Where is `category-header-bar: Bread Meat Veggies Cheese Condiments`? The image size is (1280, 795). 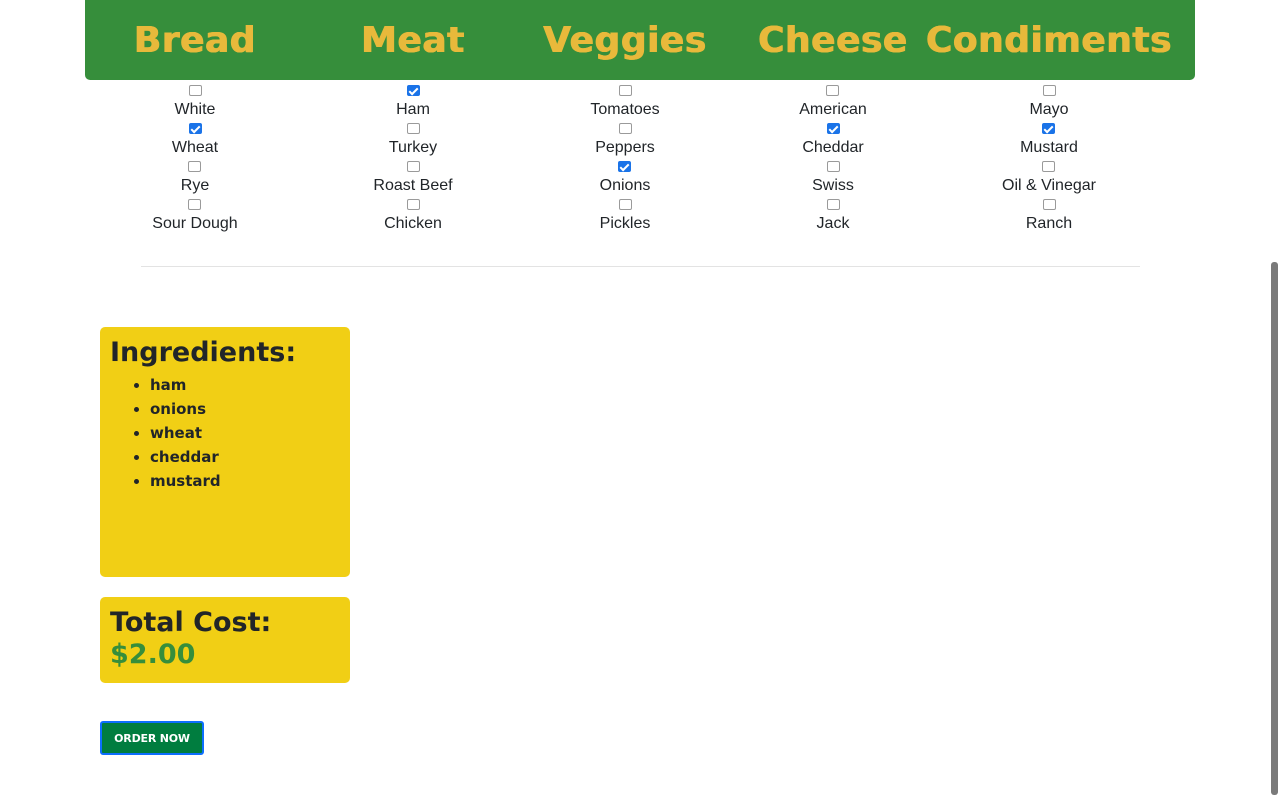 category-header-bar: Bread Meat Veggies Cheese Condiments is located at coordinates (640, 40).